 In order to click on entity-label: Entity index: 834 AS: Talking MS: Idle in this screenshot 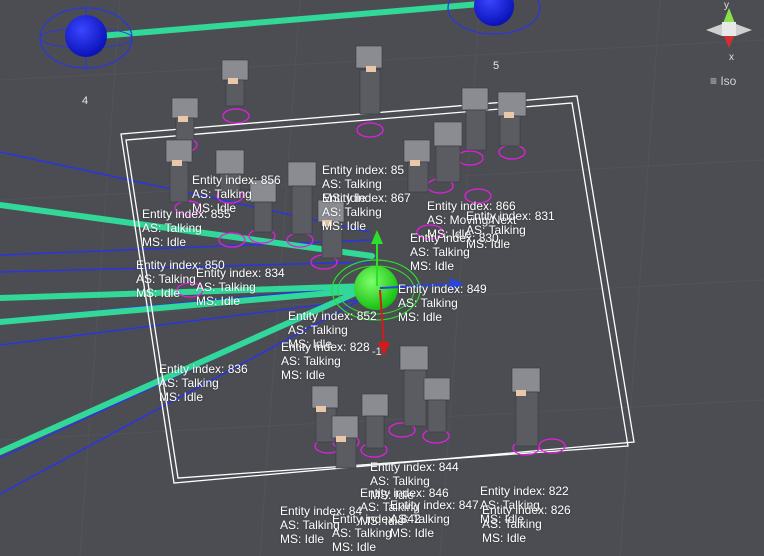, I will do `click(240, 287)`.